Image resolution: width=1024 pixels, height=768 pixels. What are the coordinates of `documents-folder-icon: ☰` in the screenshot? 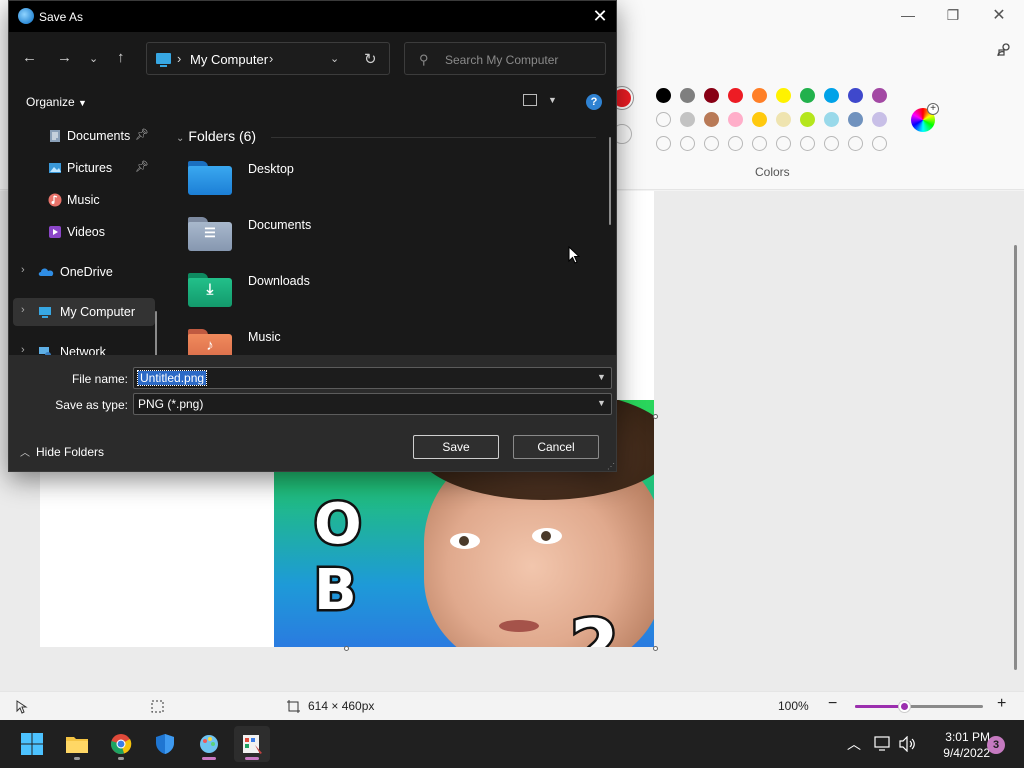 It's located at (210, 234).